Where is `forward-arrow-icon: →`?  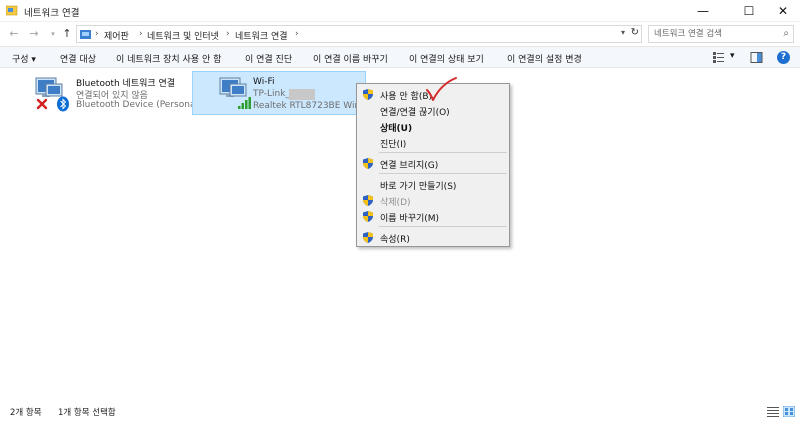
forward-arrow-icon: → is located at coordinates (34, 34).